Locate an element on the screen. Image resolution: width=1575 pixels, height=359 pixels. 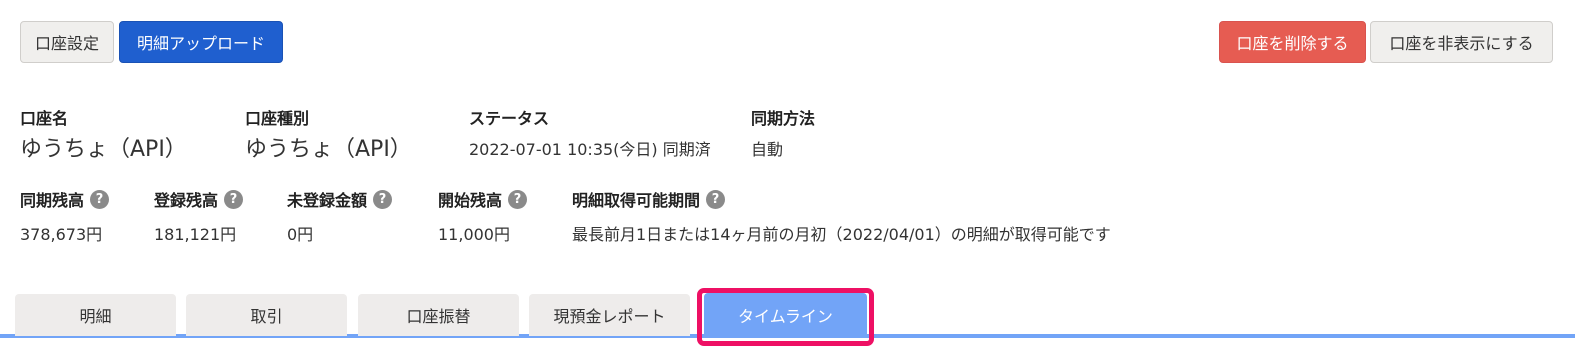
registered-balance-value: 181,121円 is located at coordinates (195, 234).